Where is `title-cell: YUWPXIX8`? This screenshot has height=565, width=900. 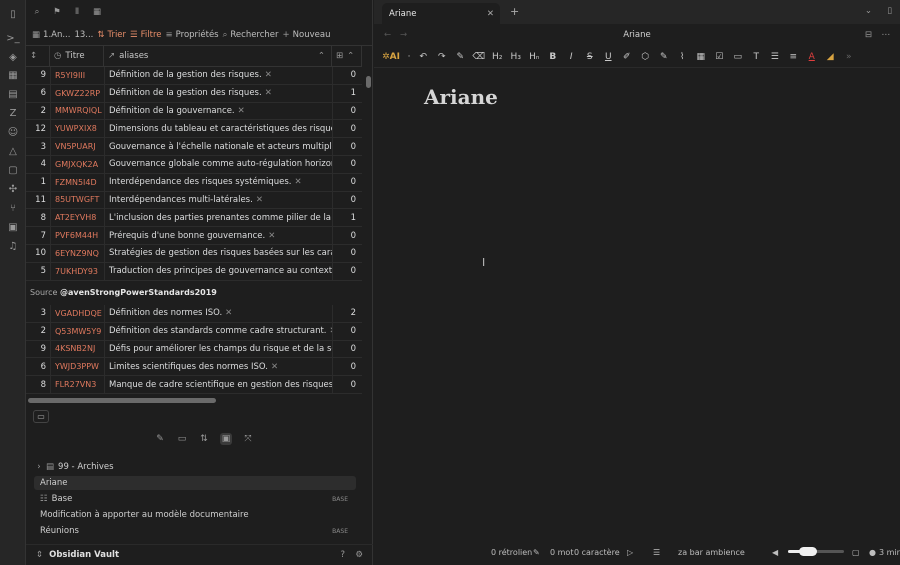 title-cell: YUWPXIX8 is located at coordinates (77, 129).